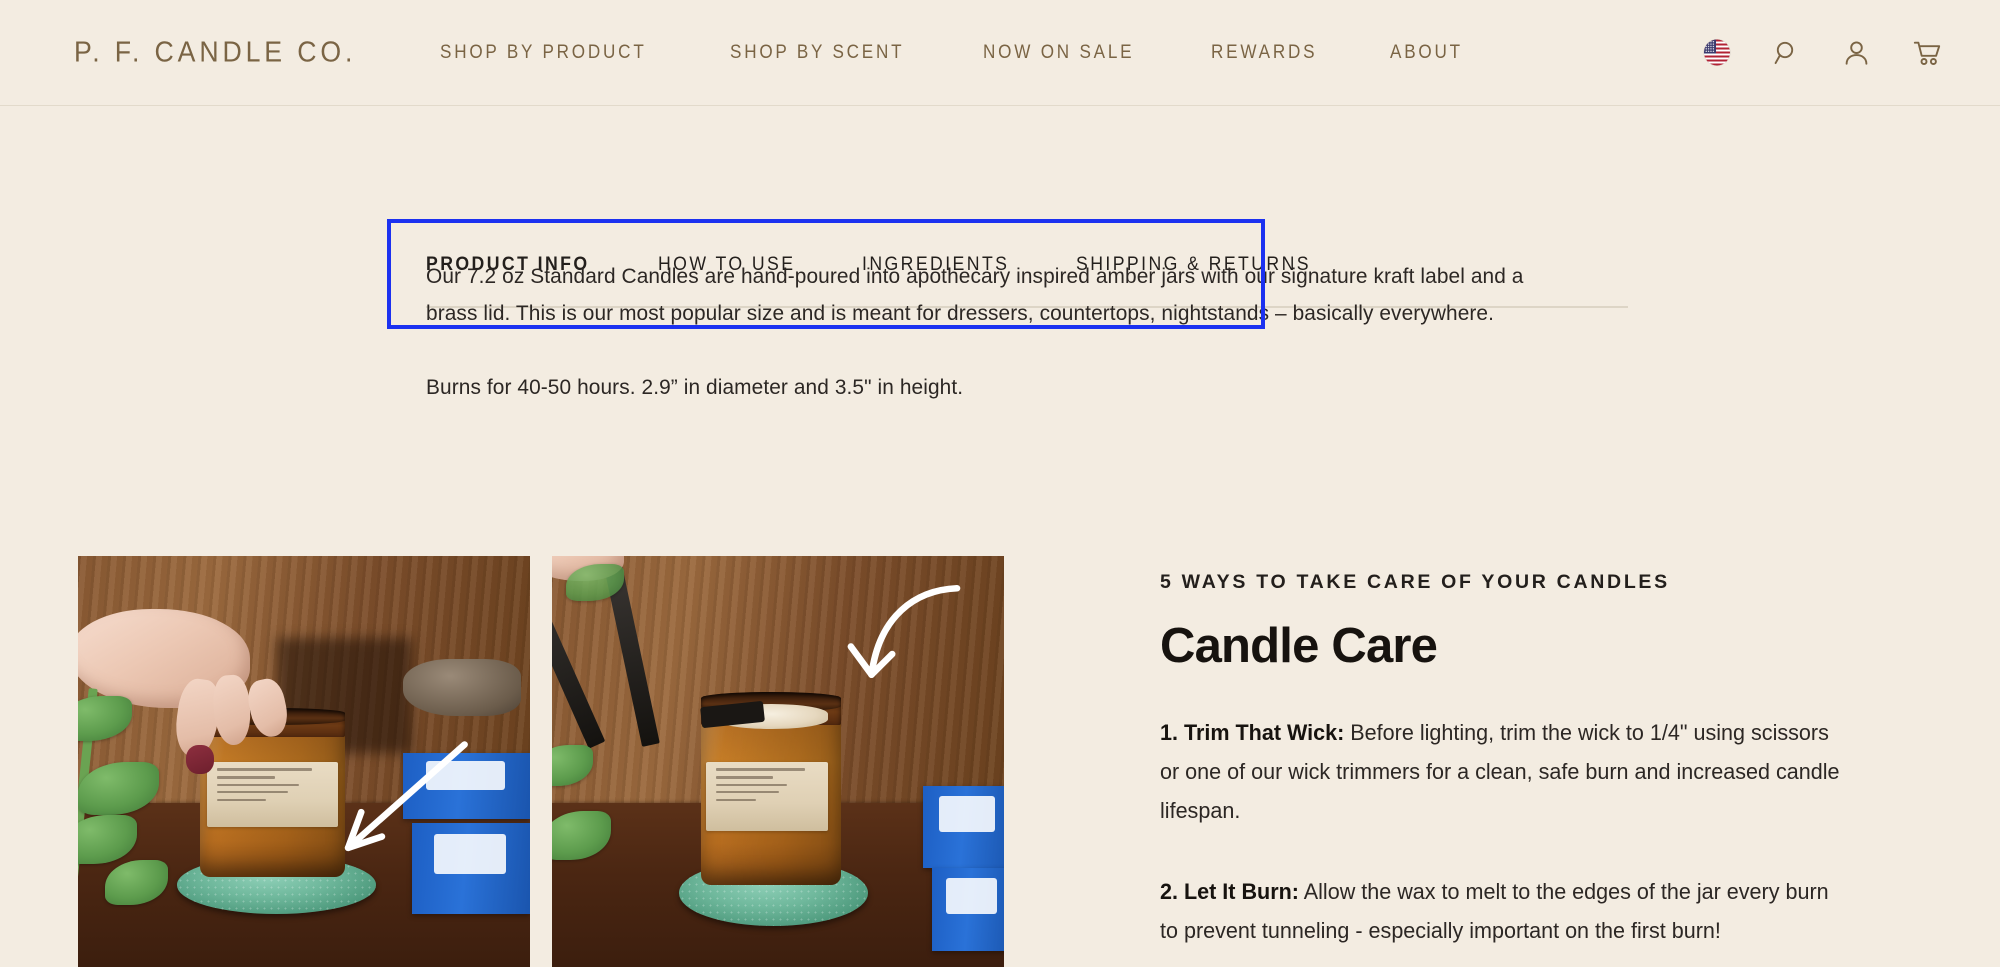  I want to click on nav-now-on-sale: NOW ON SALE, so click(1058, 53).